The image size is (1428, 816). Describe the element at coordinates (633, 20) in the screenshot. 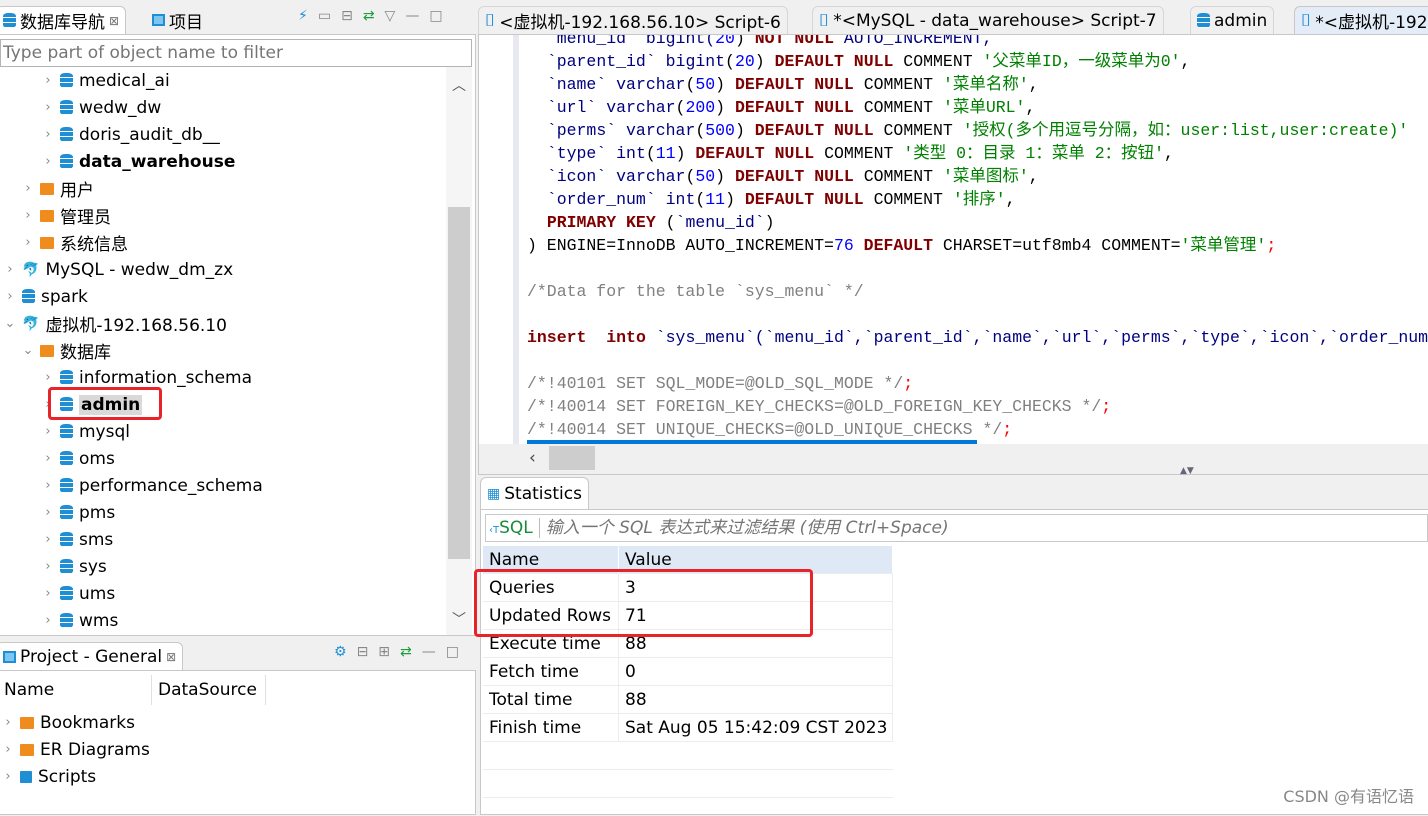

I see `editor-tab: ⌷ <虚拟机-192.168.56.10> Script-6` at that location.